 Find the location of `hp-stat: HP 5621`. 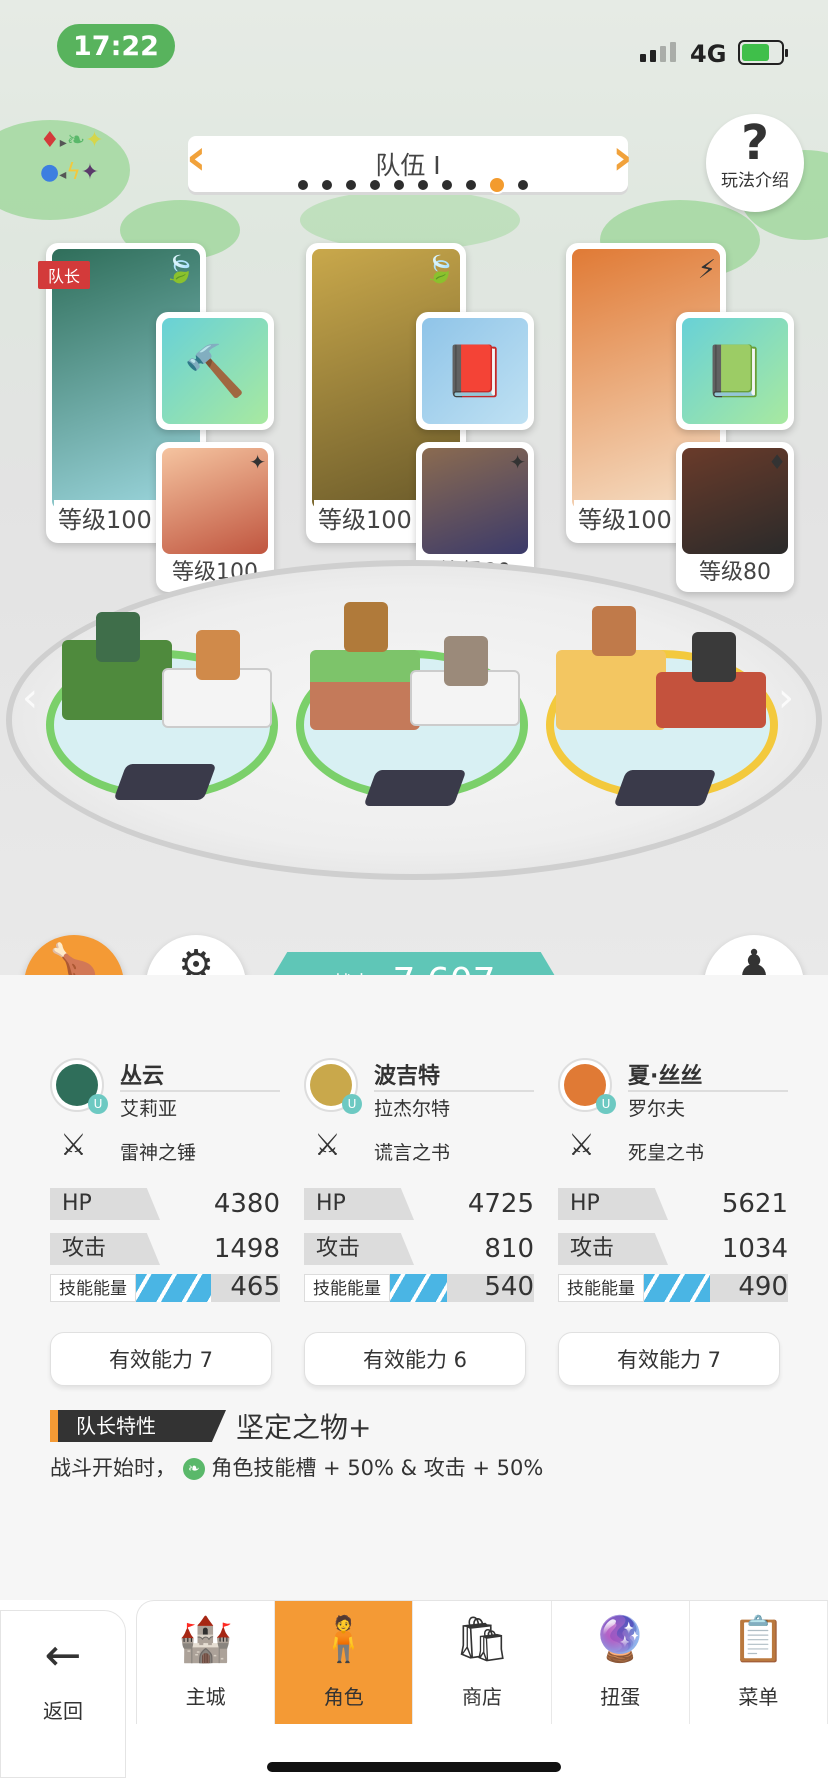

hp-stat: HP 5621 is located at coordinates (673, 1204).